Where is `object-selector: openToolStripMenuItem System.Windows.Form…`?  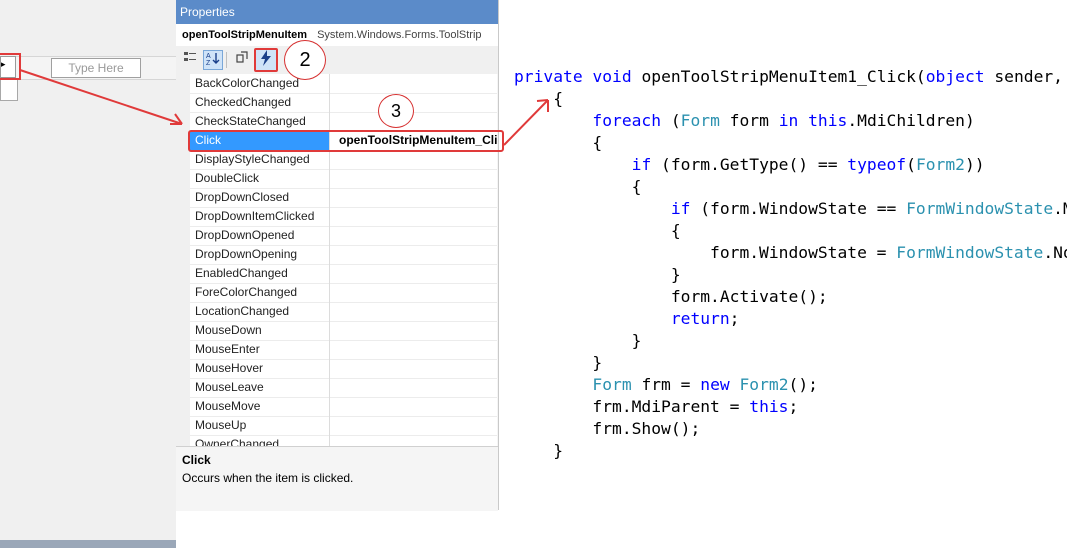 object-selector: openToolStripMenuItem System.Windows.Form… is located at coordinates (337, 35).